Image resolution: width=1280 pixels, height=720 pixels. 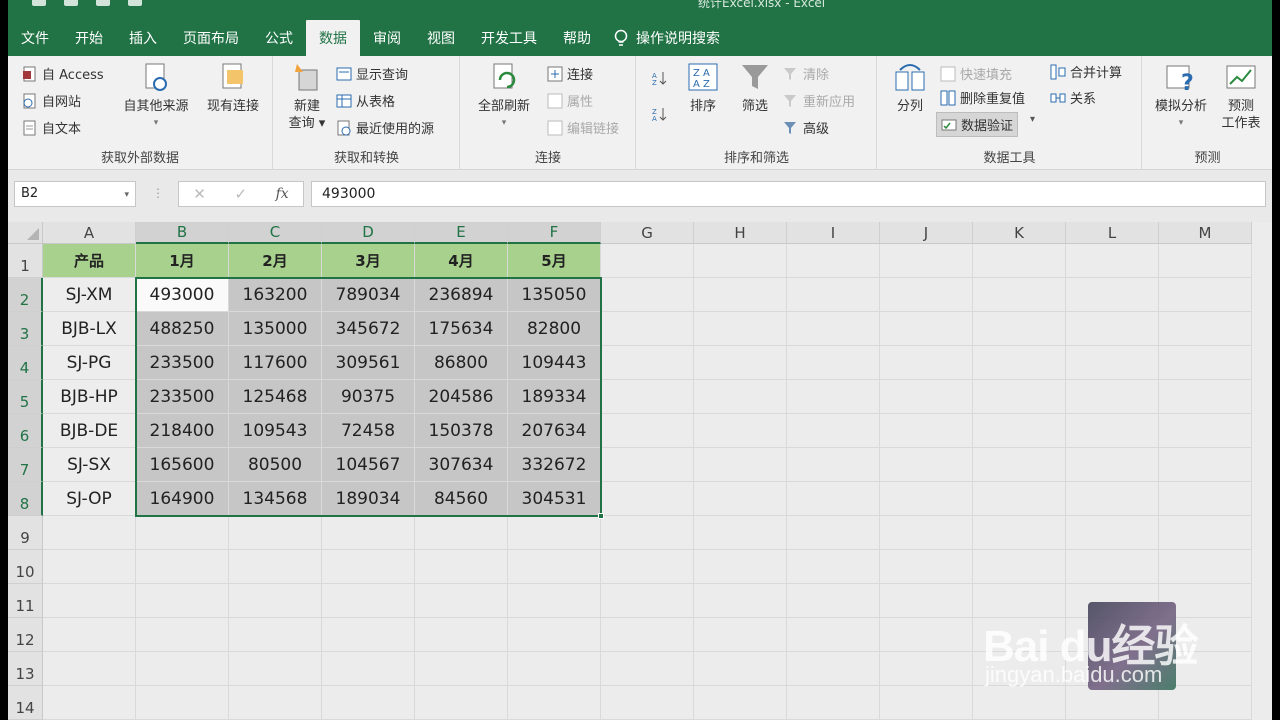 I want to click on fill-handle, so click(x=601, y=516).